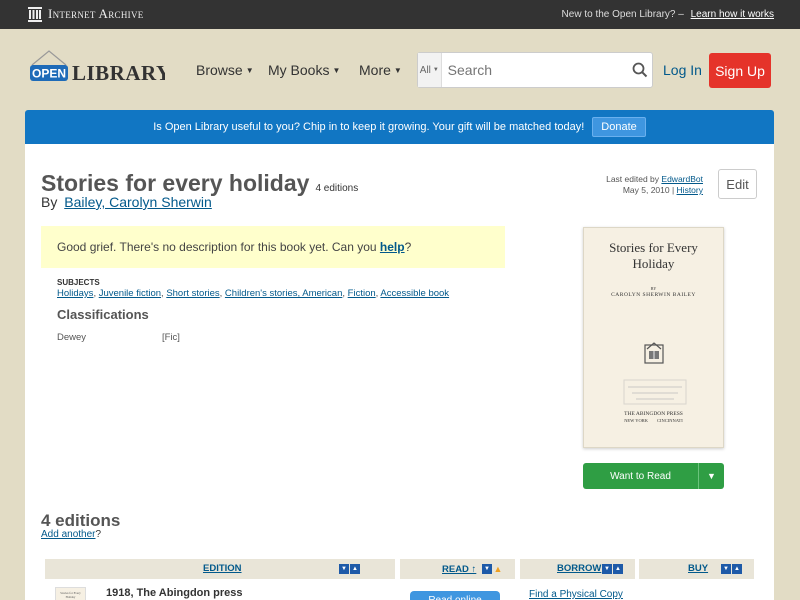 The image size is (800, 600). I want to click on read-sort-controls: ▼ ▲, so click(492, 569).